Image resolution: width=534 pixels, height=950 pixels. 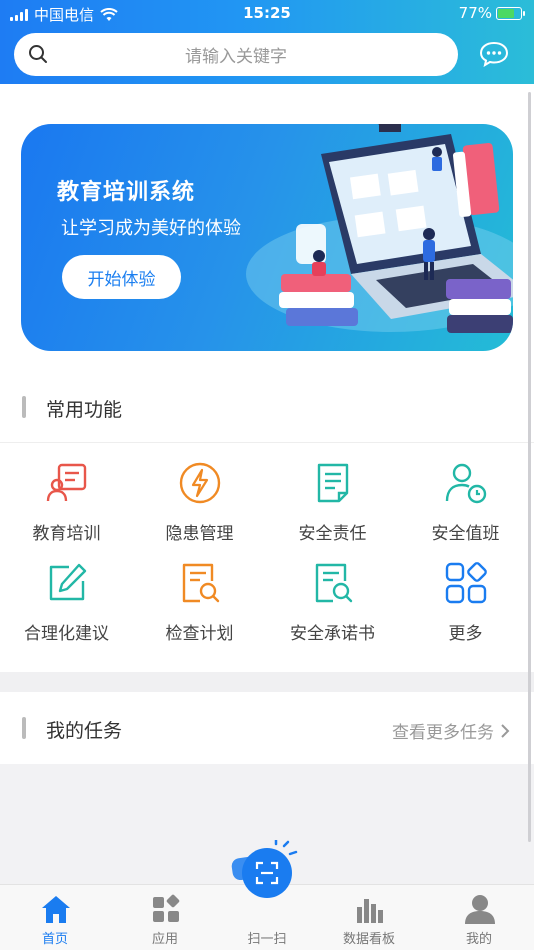 I want to click on search-input: 请输入关键字, so click(x=236, y=54).